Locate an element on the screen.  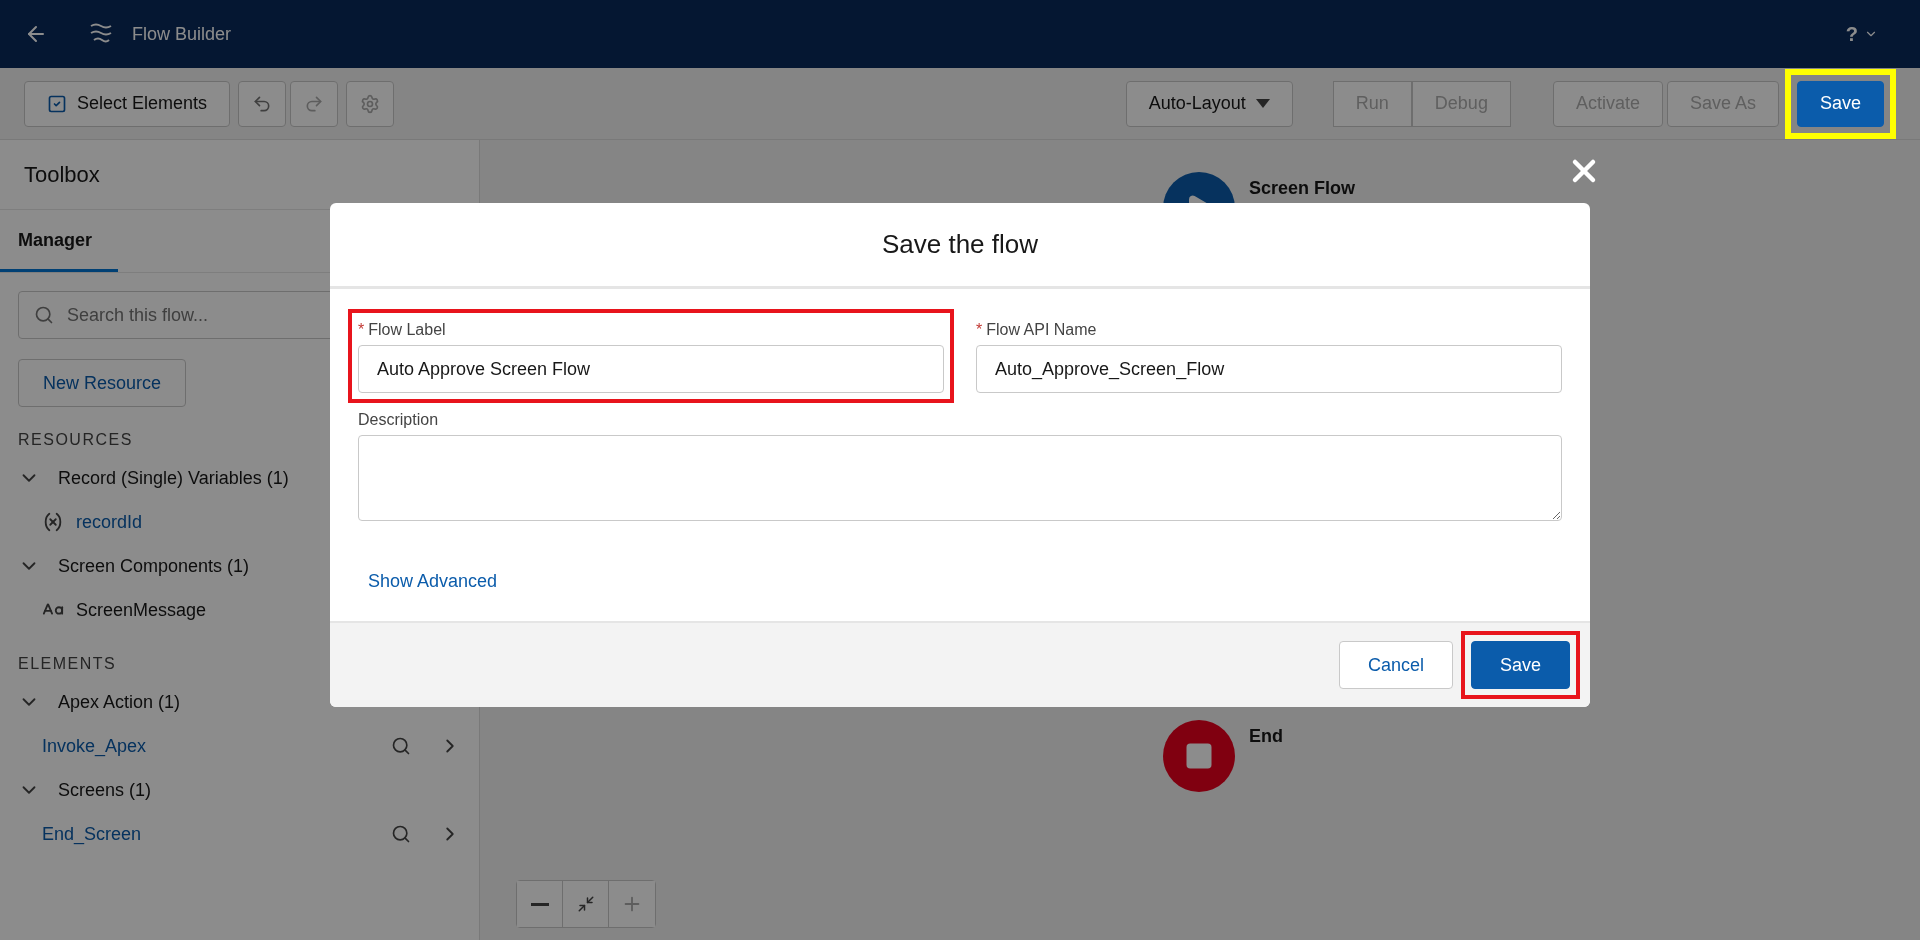
minus-icon is located at coordinates (539, 904).